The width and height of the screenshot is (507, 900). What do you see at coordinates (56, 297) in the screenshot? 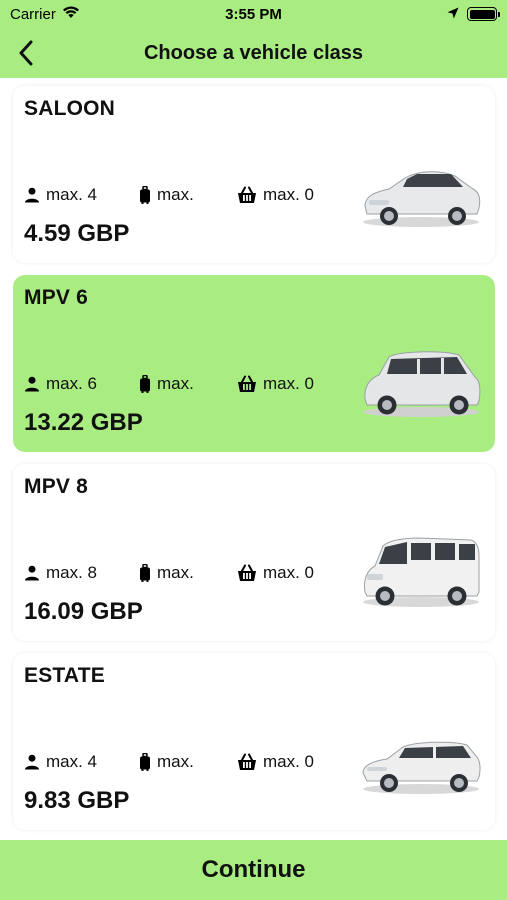
I see `vehicle-name: MPV 6` at bounding box center [56, 297].